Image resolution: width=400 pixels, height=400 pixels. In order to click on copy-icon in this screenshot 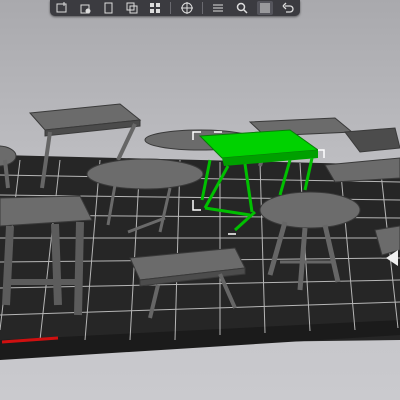, I will do `click(108, 8)`.